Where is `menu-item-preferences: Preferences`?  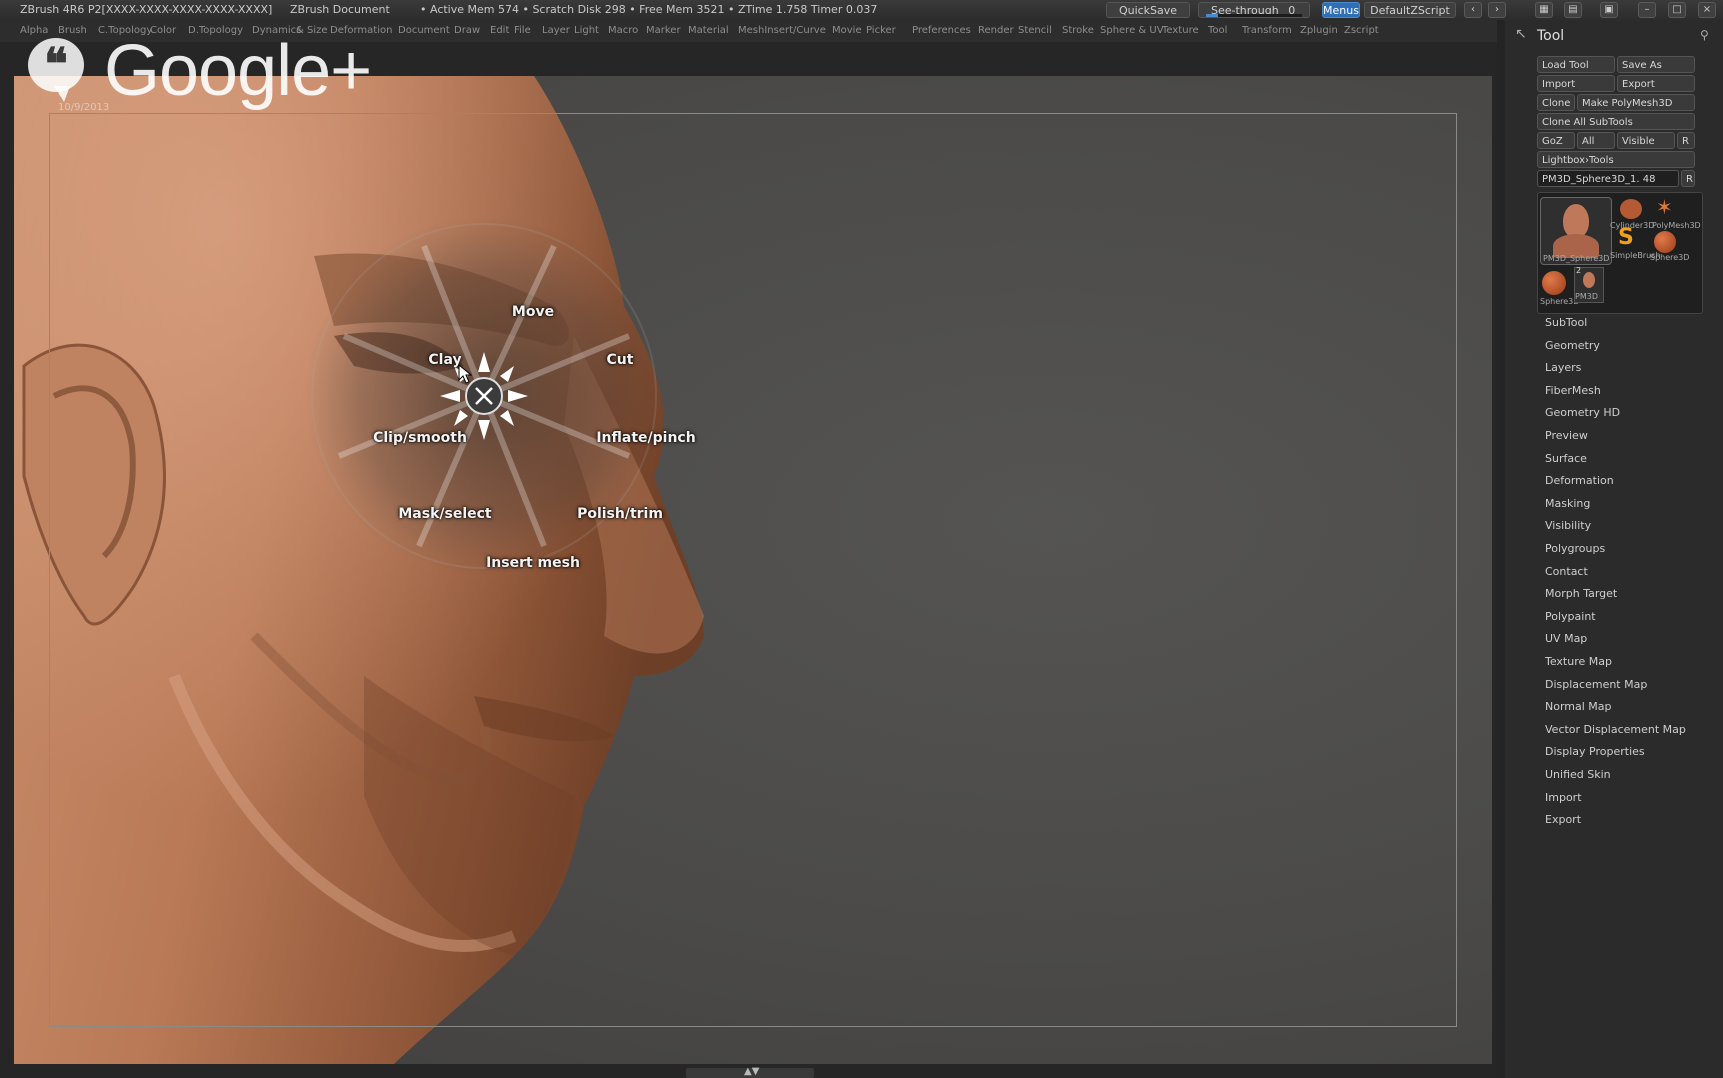 menu-item-preferences: Preferences is located at coordinates (941, 31).